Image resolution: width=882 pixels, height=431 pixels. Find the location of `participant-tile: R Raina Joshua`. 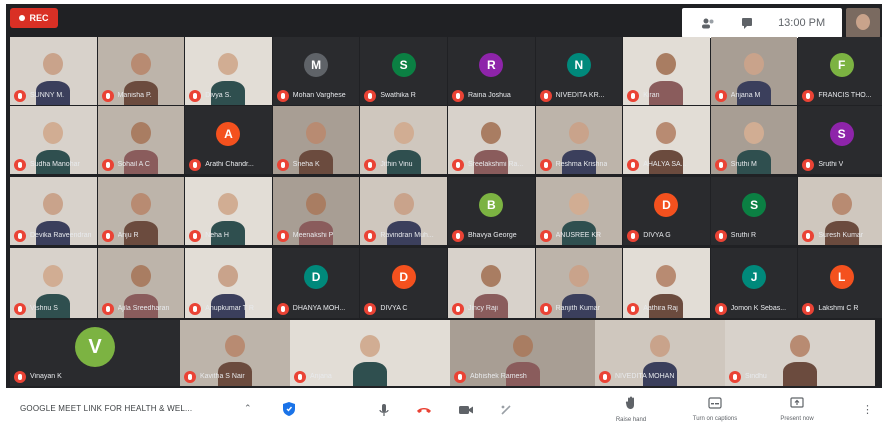

participant-tile: R Raina Joshua is located at coordinates (491, 71).